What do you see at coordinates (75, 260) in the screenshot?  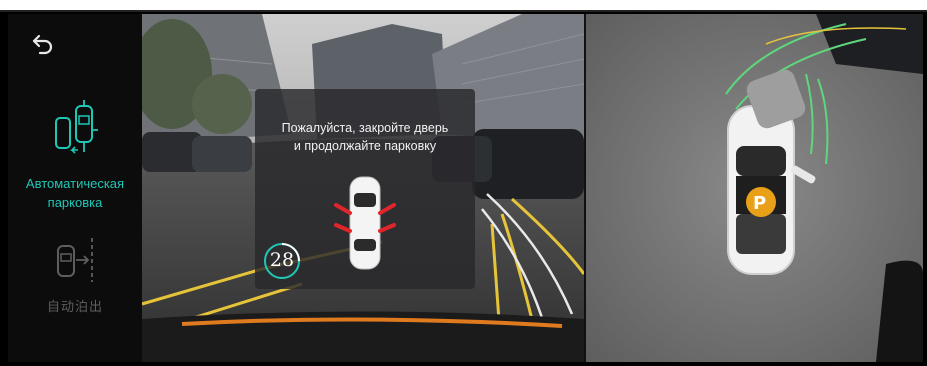 I see `park-out-icon` at bounding box center [75, 260].